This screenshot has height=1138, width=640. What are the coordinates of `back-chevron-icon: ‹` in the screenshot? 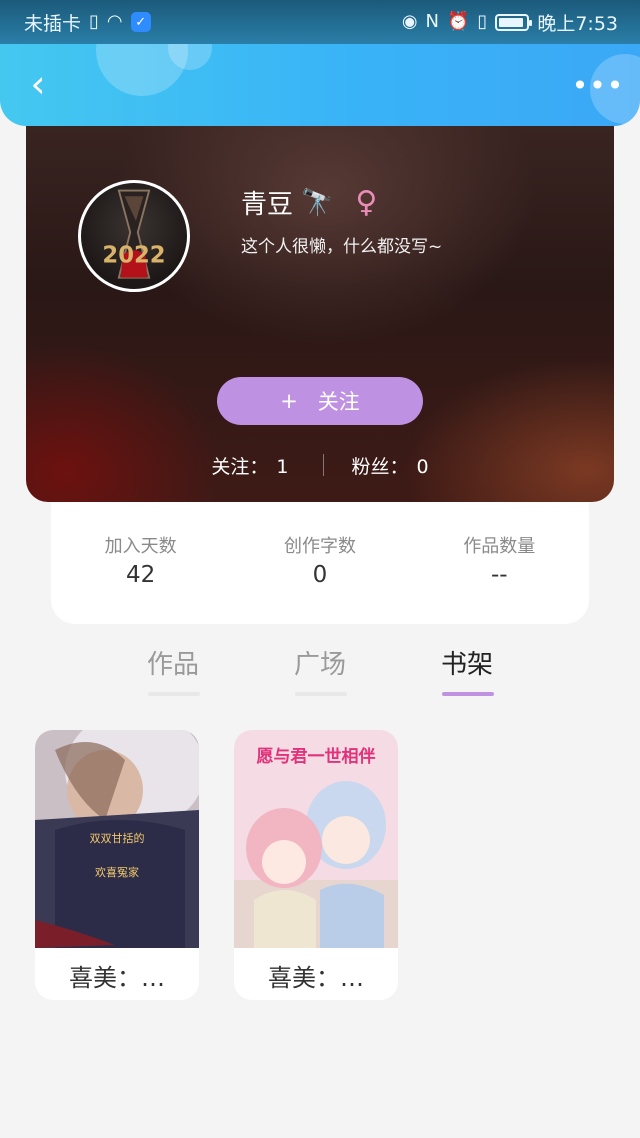 It's located at (38, 84).